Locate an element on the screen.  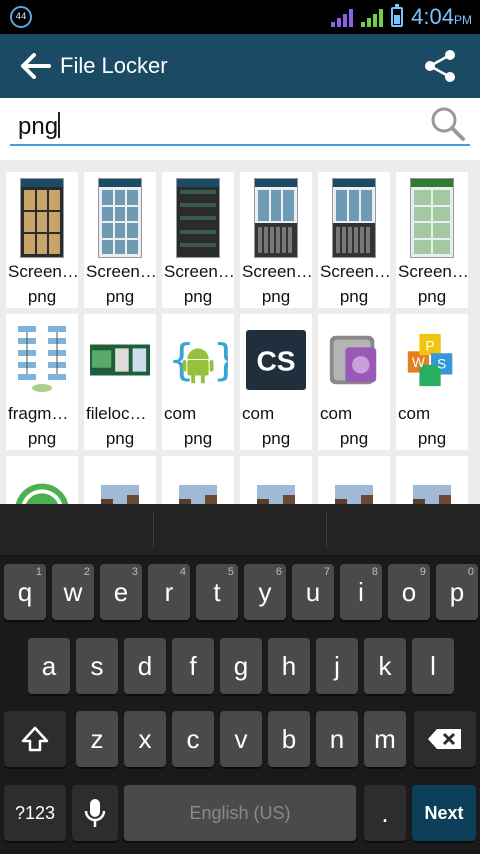
cs-icon: CS is located at coordinates (276, 360).